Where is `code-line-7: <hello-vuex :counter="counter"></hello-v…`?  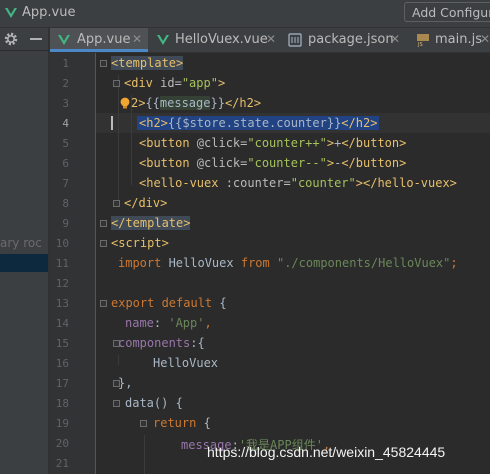 code-line-7: <hello-vuex :counter="counter"></hello-v… is located at coordinates (298, 183).